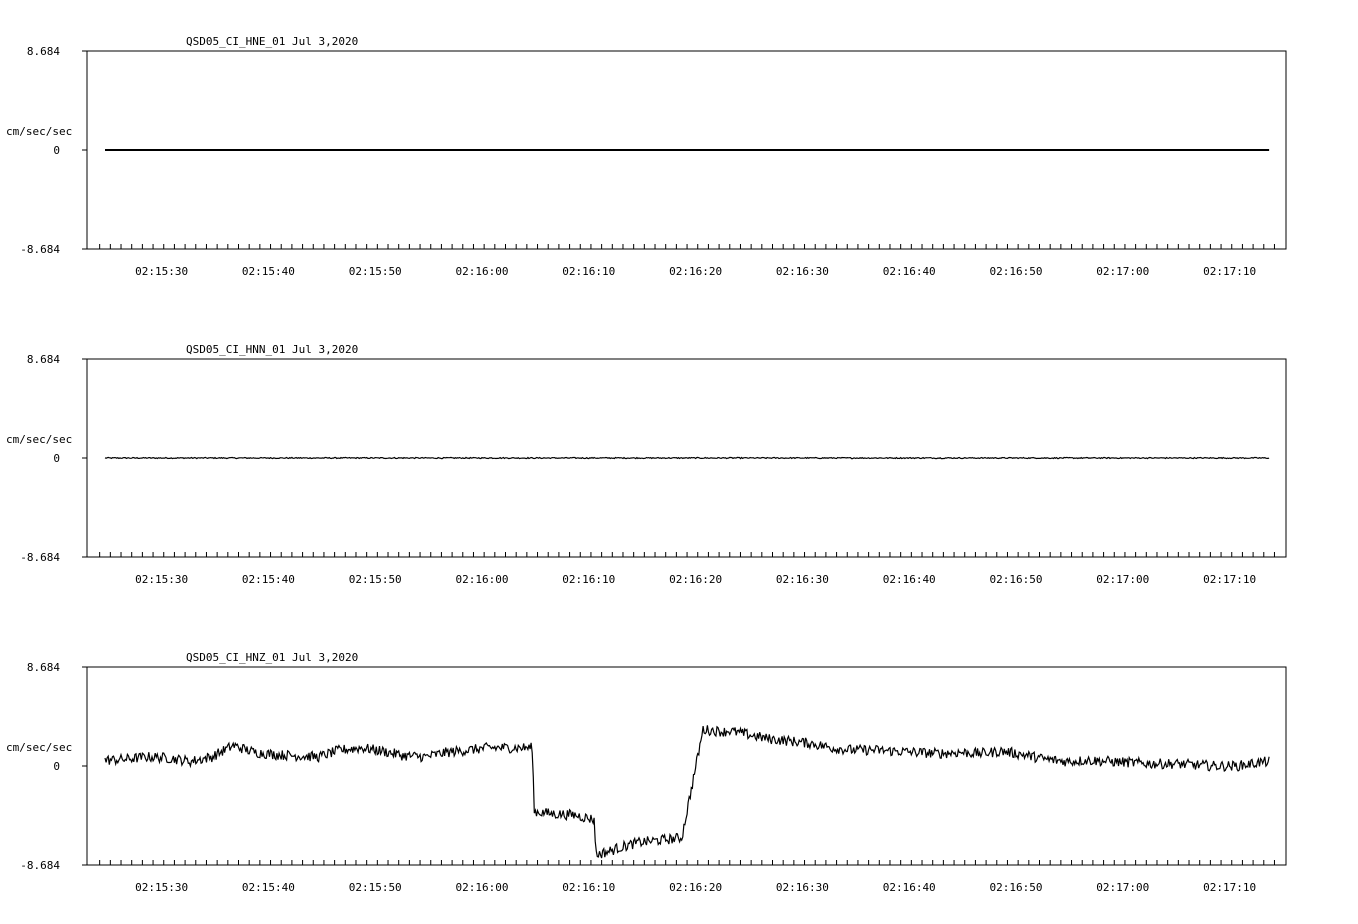 The image size is (1358, 924). Describe the element at coordinates (272, 349) in the screenshot. I see `chart-title: QSD05_CI_HNN_01 Jul 3,2020` at that location.